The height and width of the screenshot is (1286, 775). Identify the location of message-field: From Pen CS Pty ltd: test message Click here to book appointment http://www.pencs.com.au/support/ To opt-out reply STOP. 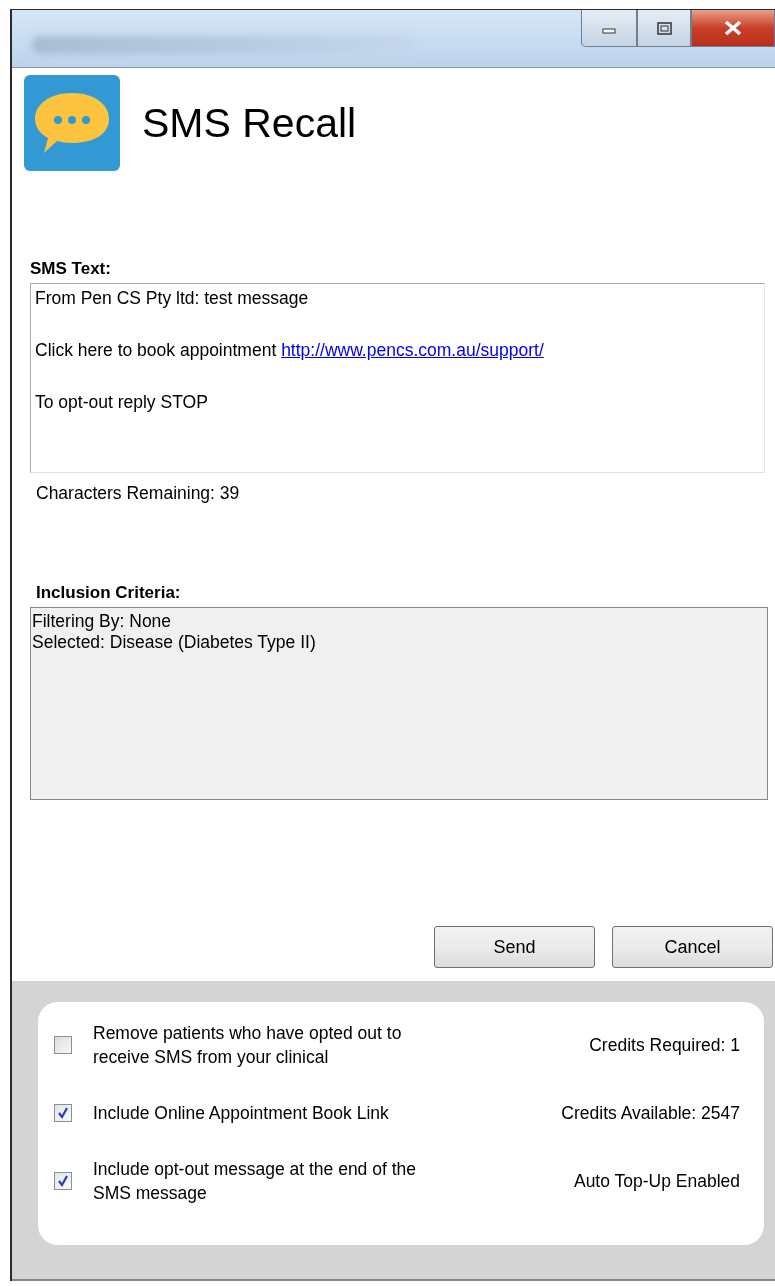
(397, 378).